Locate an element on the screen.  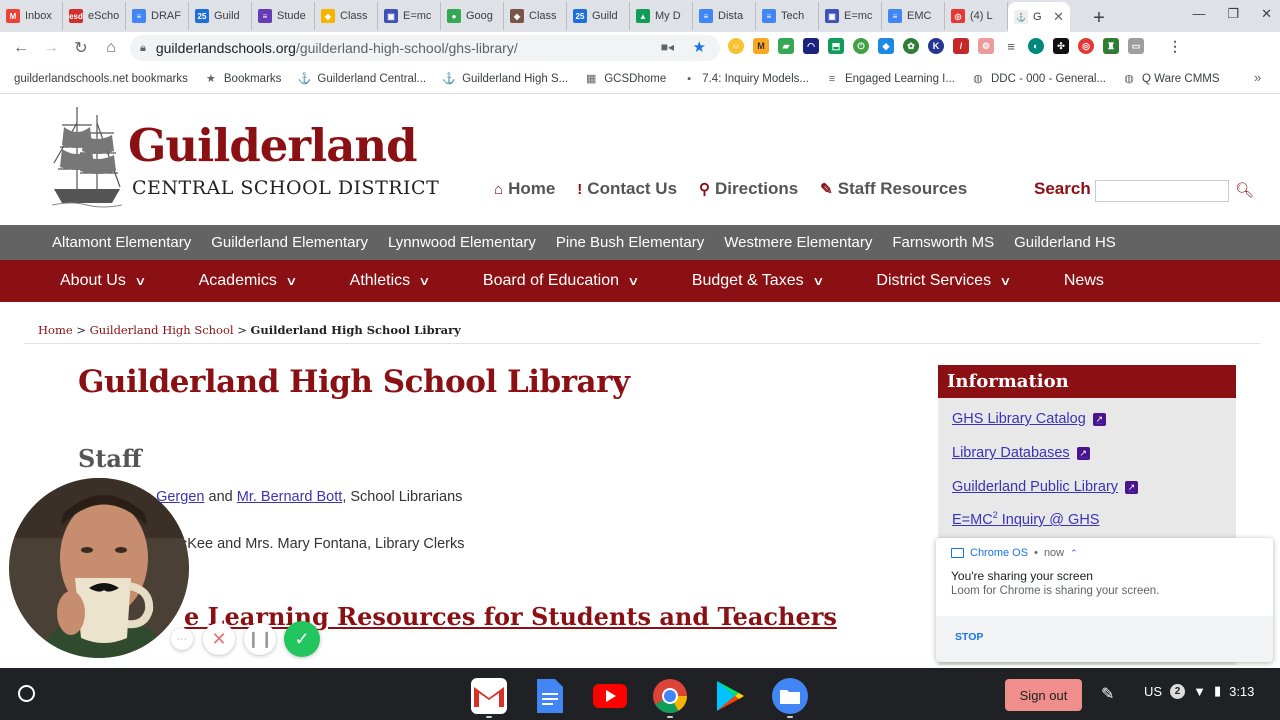
top-nav-staff-resources: ✎ Staff Resources is located at coordinates (893, 189).